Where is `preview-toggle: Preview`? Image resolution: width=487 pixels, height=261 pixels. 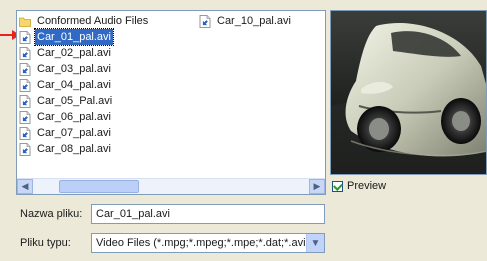
preview-toggle: Preview is located at coordinates (359, 186).